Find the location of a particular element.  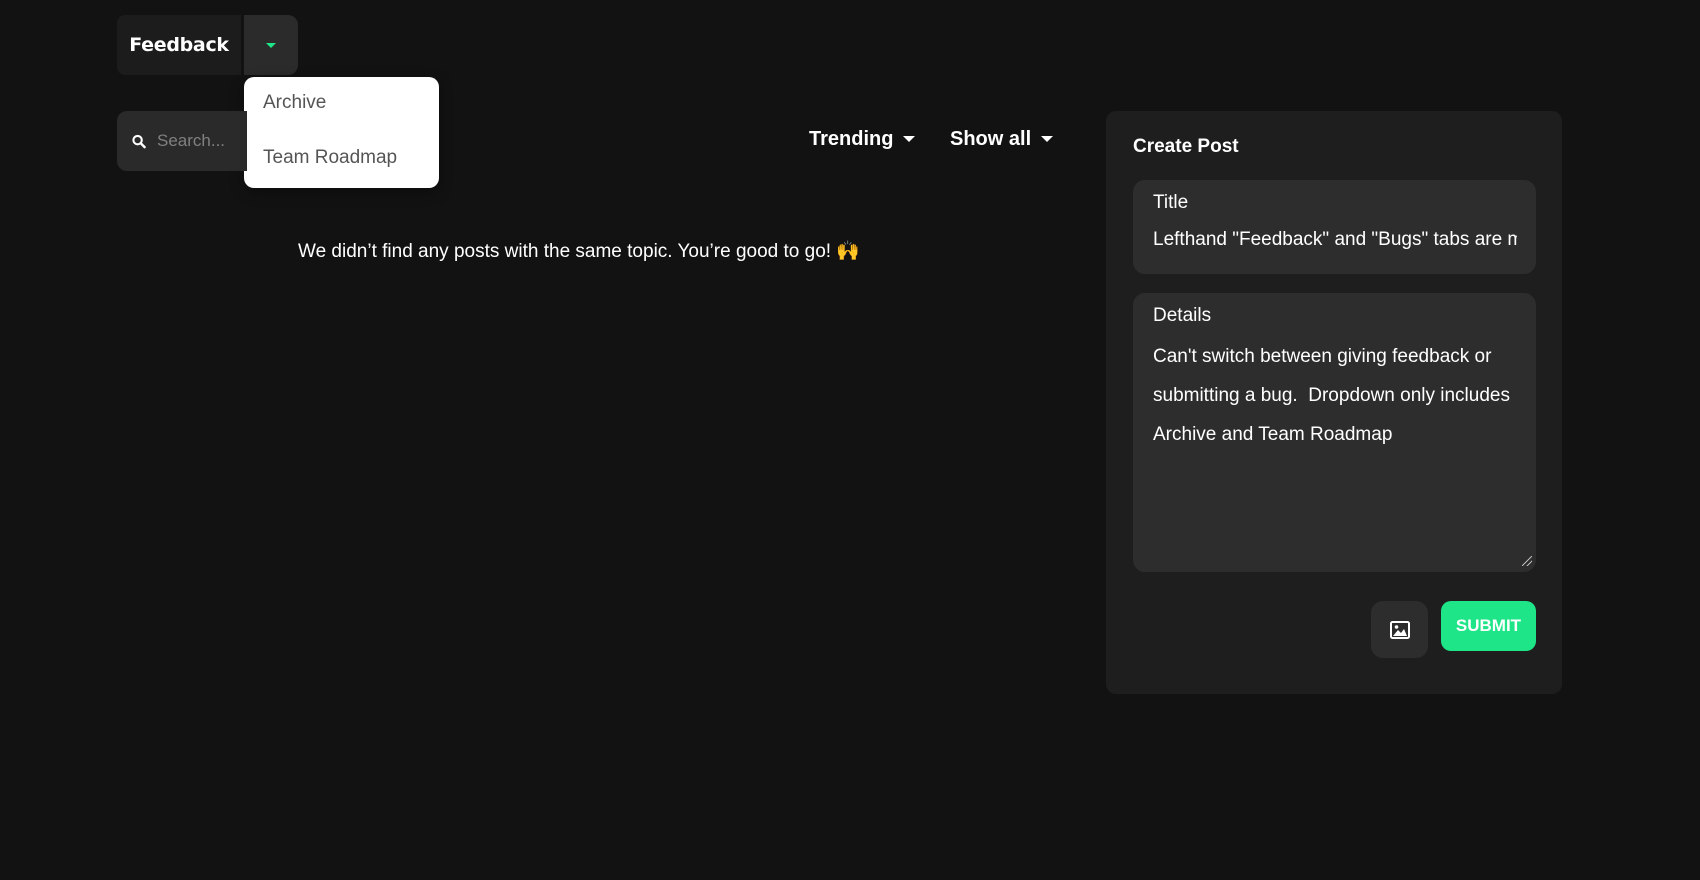

board-dropdown-toggle is located at coordinates (271, 45).